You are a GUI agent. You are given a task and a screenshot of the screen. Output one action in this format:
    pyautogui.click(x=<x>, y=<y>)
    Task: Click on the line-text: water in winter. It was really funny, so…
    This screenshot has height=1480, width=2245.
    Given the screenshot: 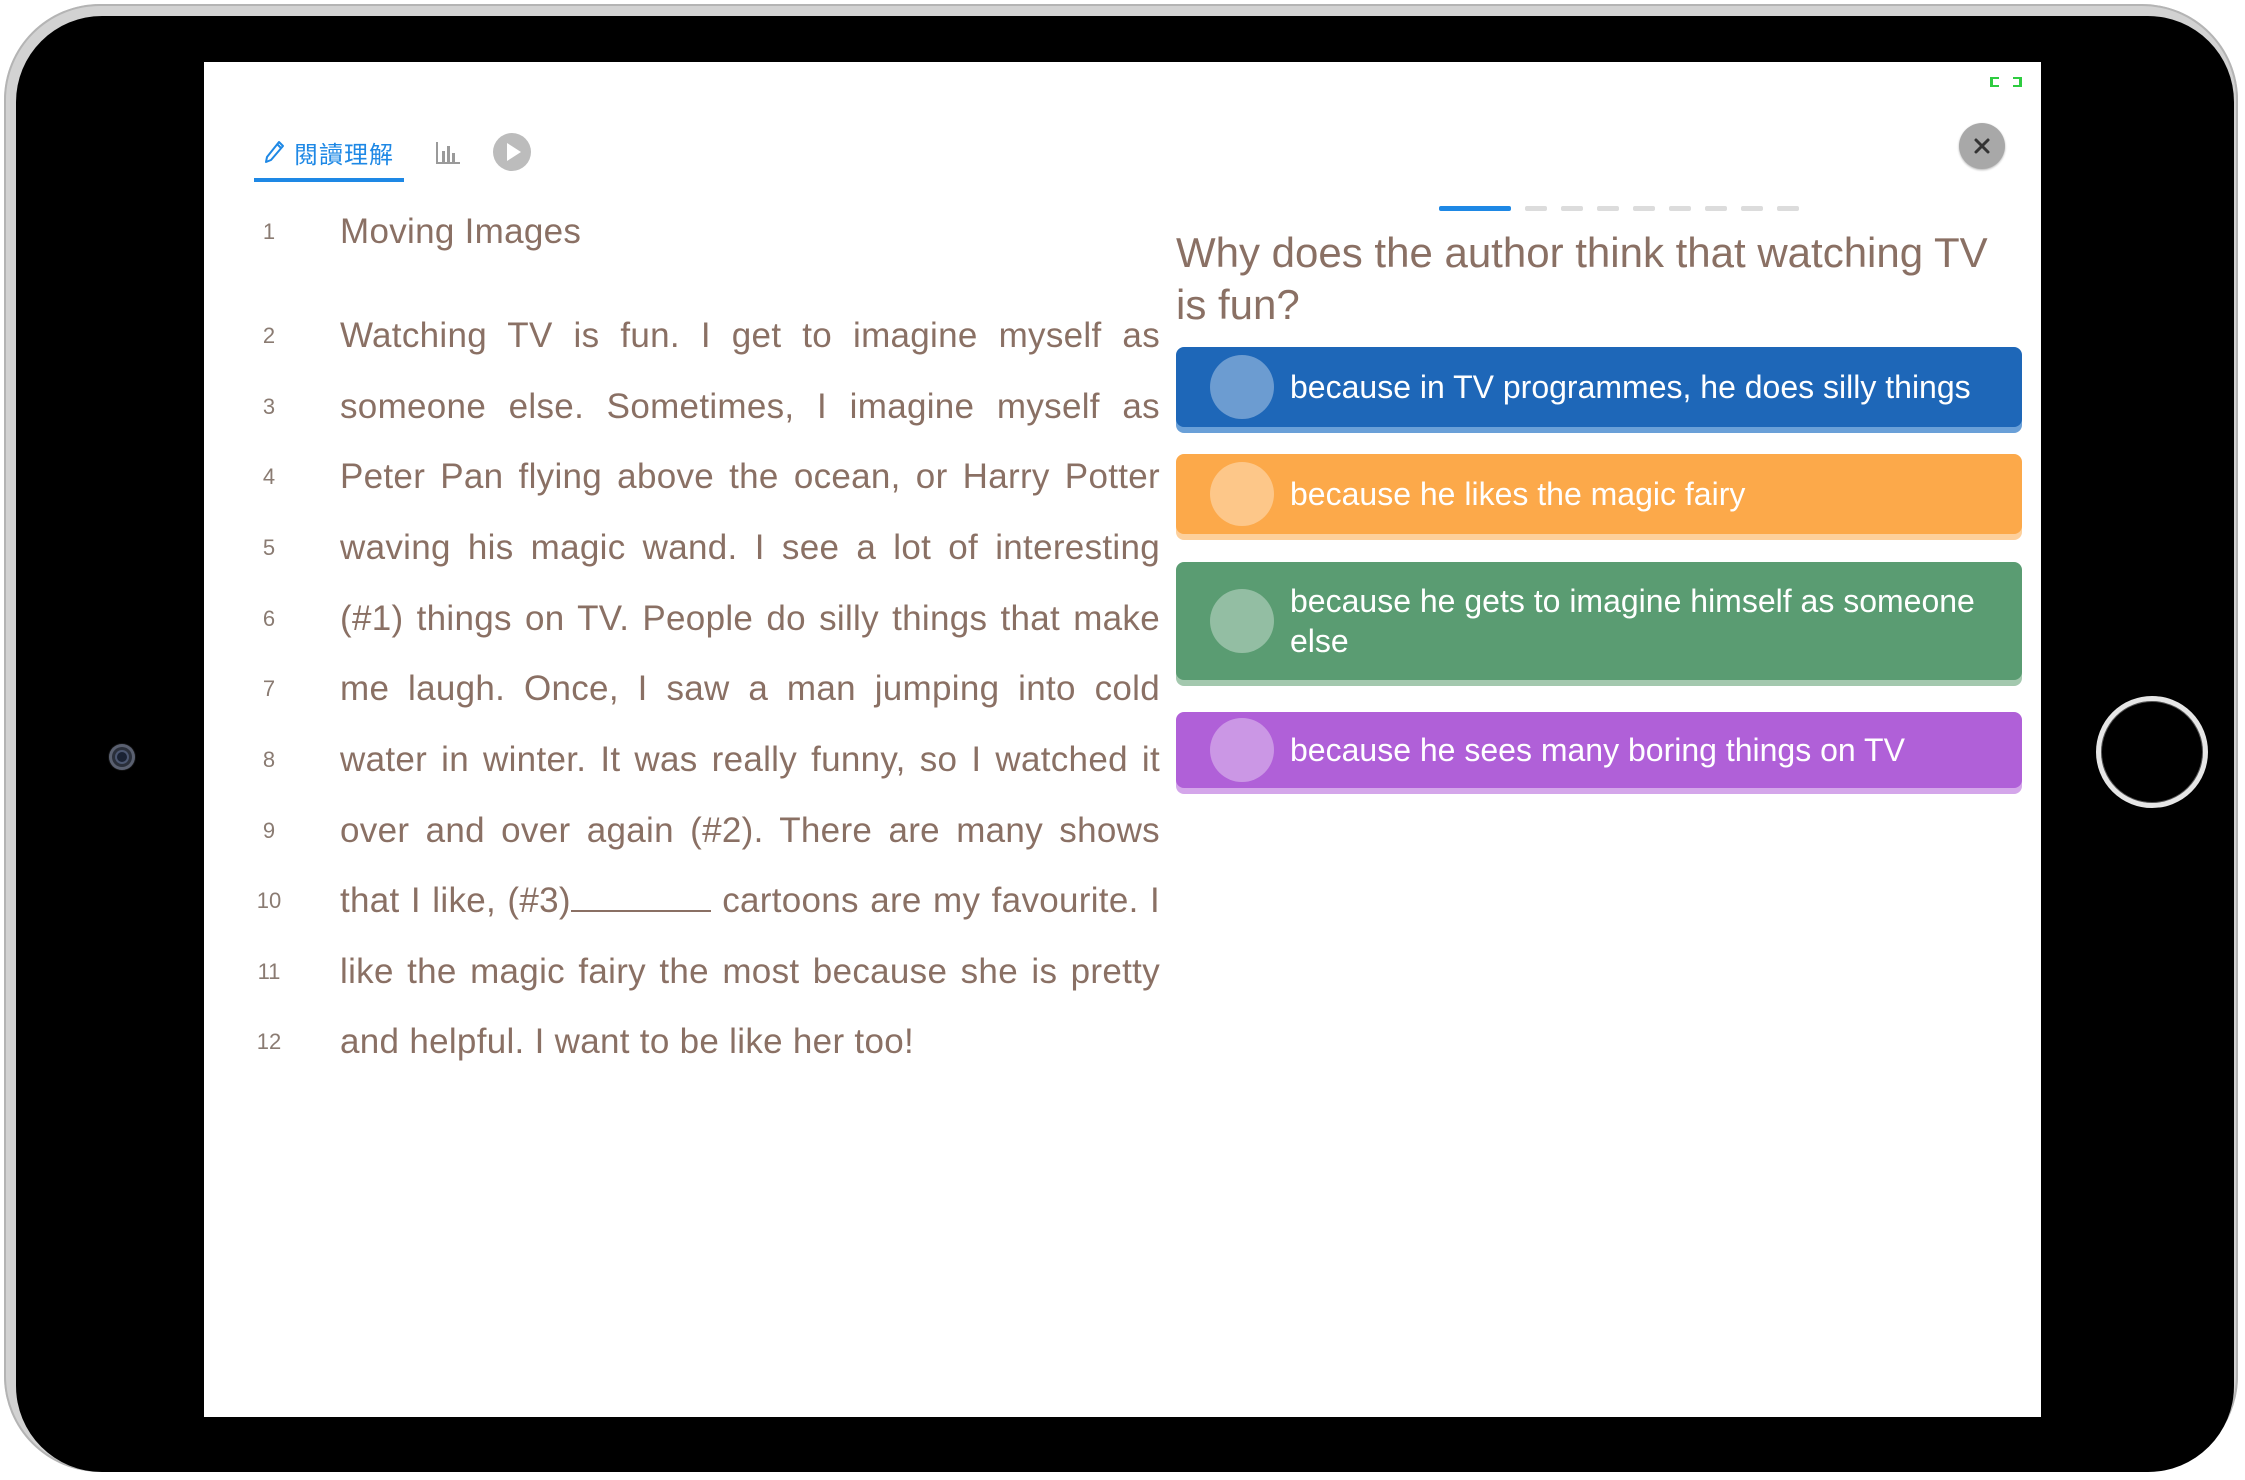 What is the action you would take?
    pyautogui.click(x=750, y=759)
    